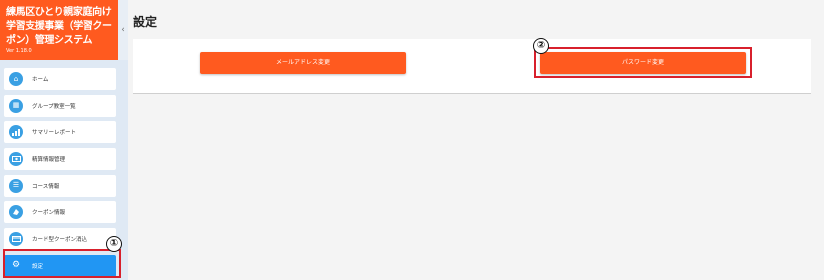 Image resolution: width=824 pixels, height=280 pixels. Describe the element at coordinates (16, 132) in the screenshot. I see `bar-chart-icon` at that location.